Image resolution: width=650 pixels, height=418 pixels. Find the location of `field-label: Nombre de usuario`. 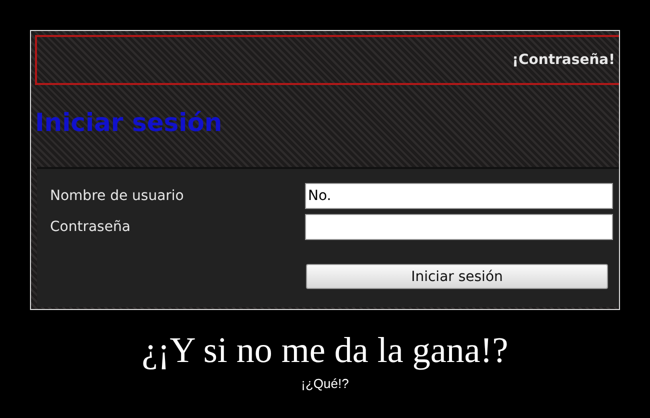

field-label: Nombre de usuario is located at coordinates (117, 196).